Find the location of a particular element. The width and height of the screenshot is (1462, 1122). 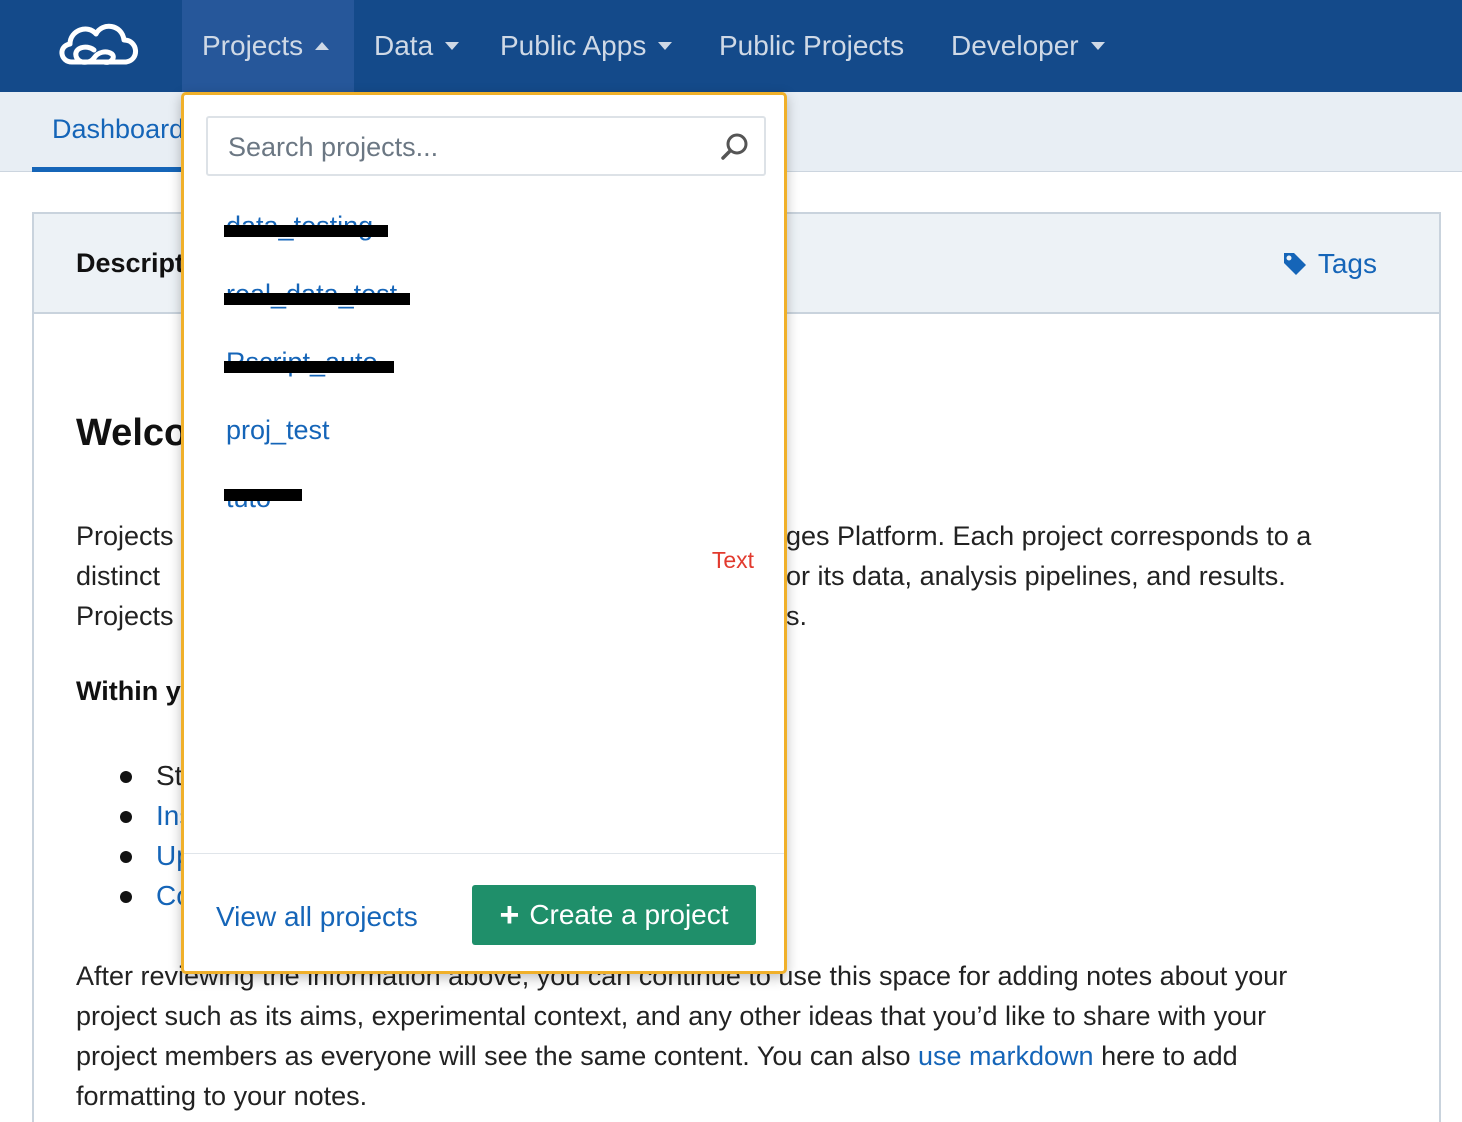

search-icon is located at coordinates (735, 147).